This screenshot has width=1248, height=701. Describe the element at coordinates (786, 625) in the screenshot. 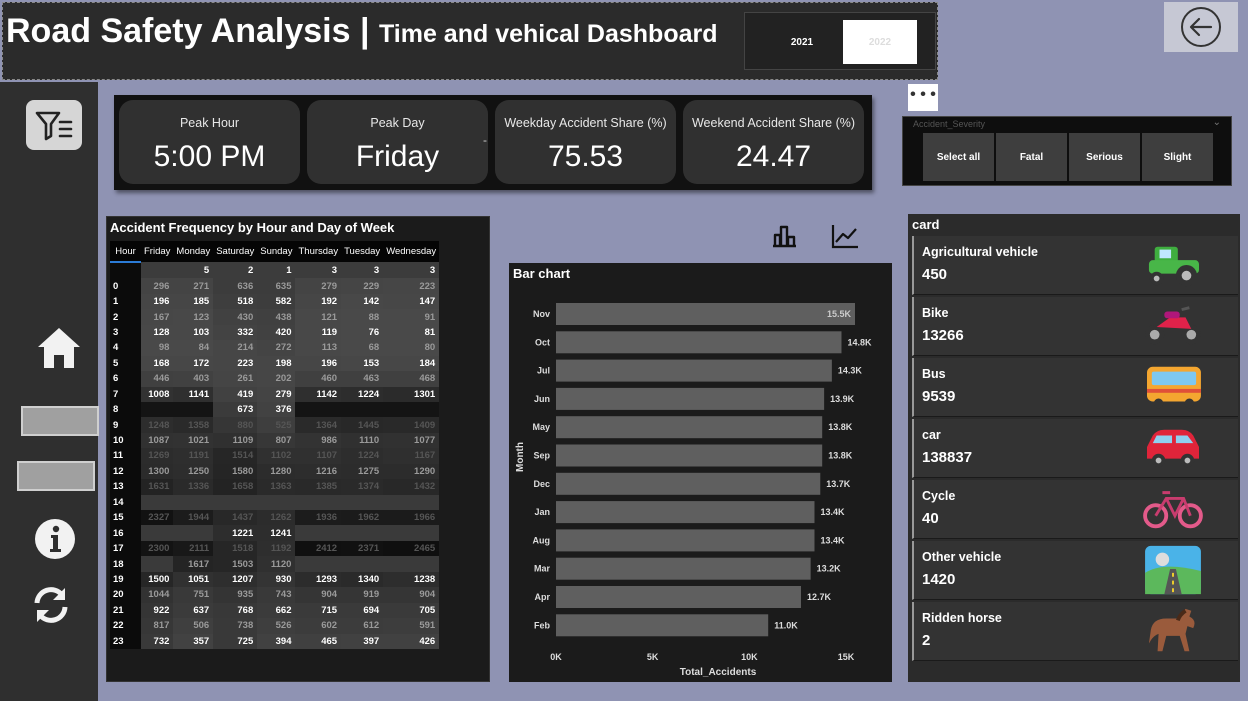

I see `data-label: 11.0K` at that location.